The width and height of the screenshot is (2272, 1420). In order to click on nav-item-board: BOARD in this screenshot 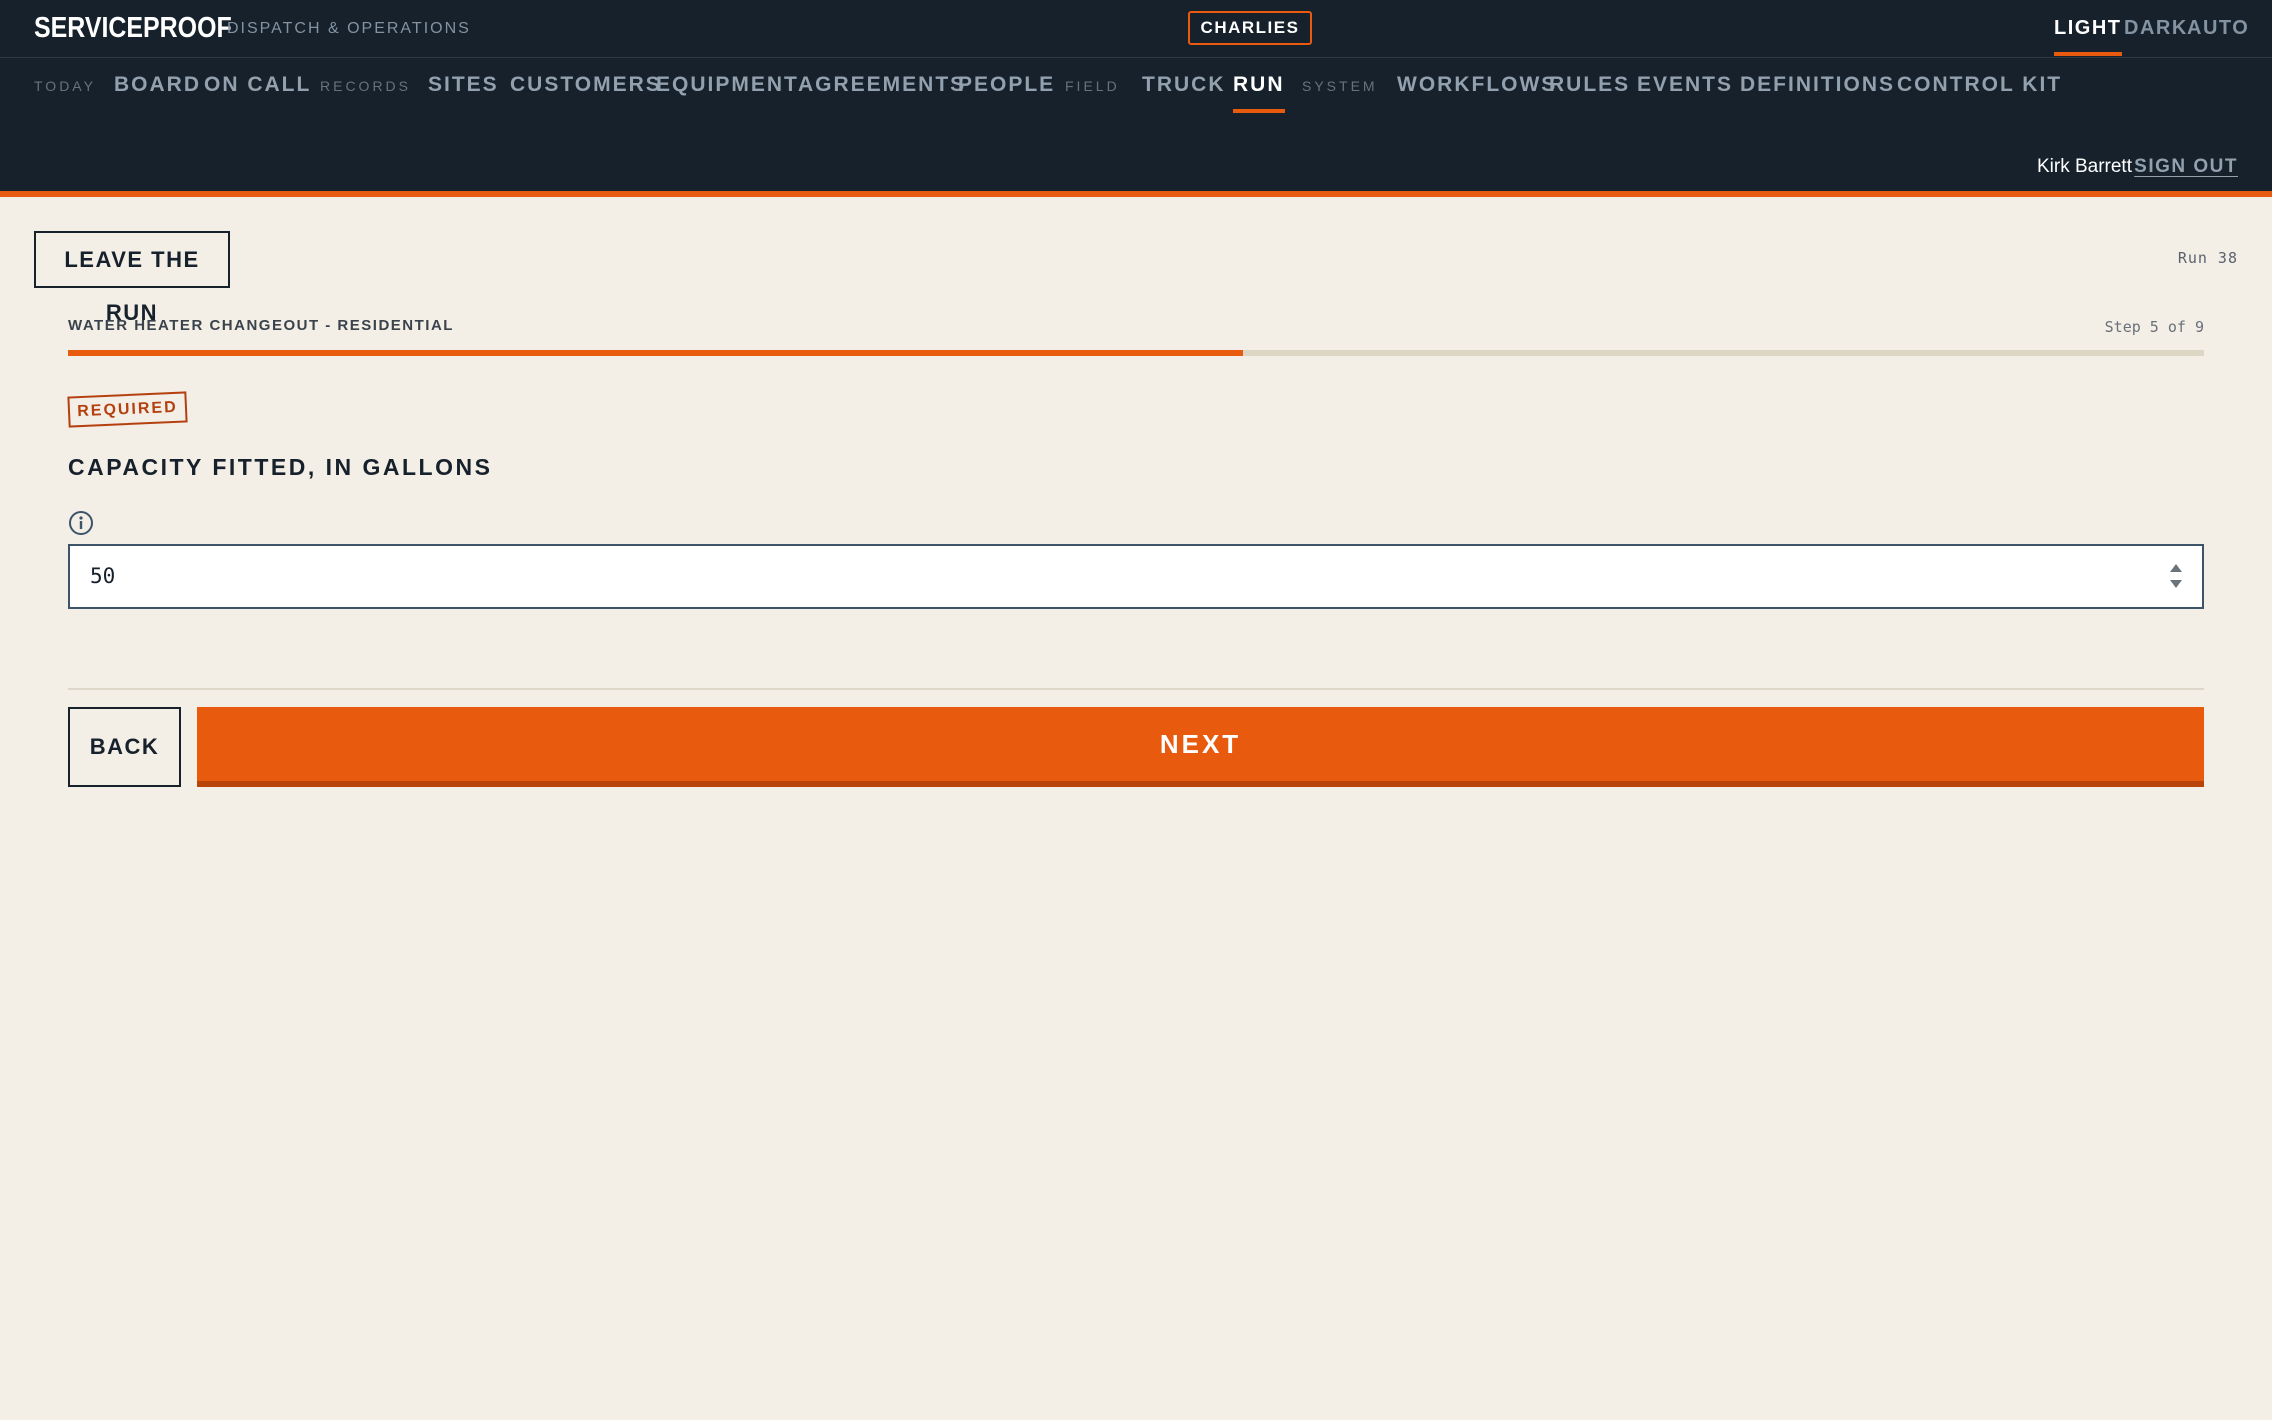, I will do `click(157, 85)`.